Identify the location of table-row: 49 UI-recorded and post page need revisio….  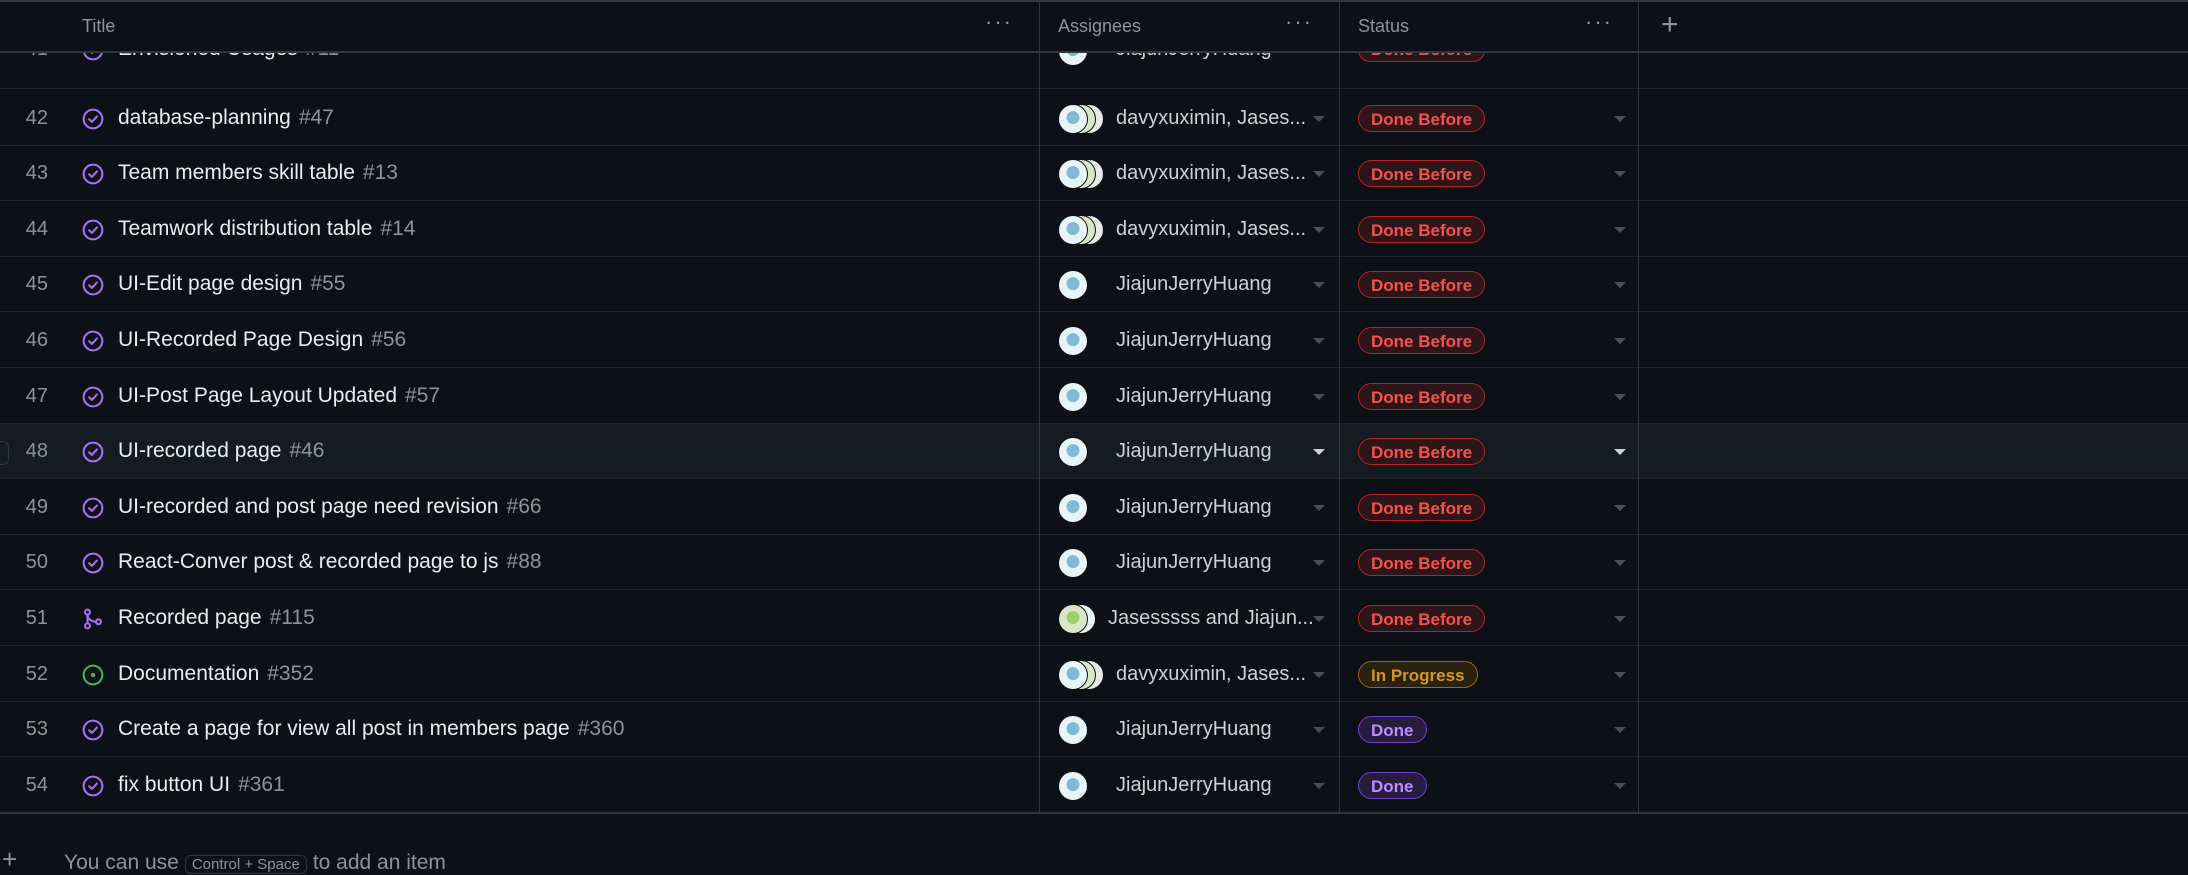
(1094, 507).